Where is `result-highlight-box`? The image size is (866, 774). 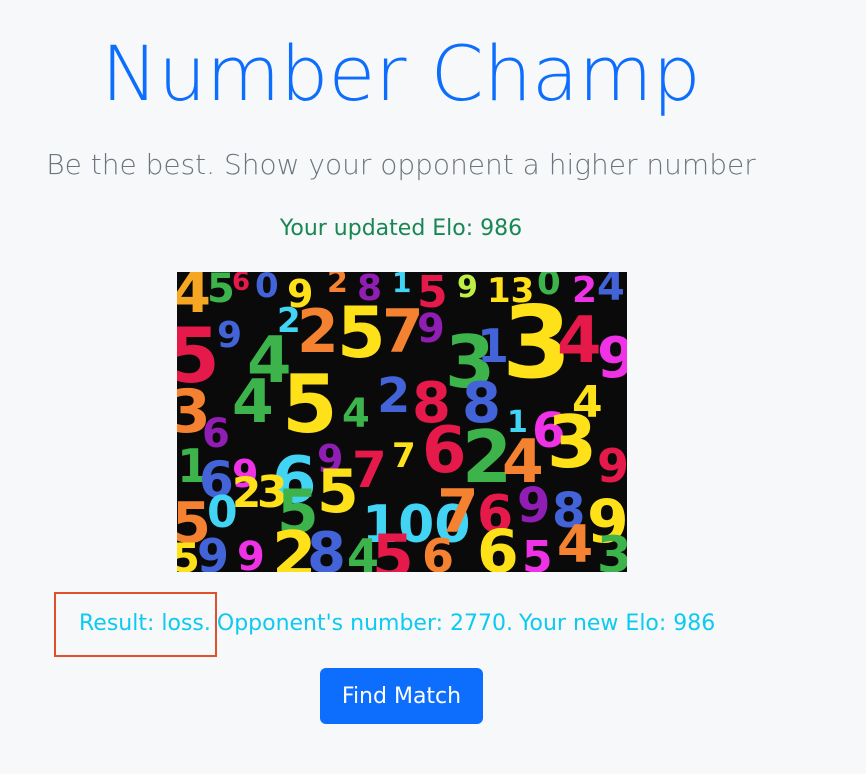 result-highlight-box is located at coordinates (135, 624).